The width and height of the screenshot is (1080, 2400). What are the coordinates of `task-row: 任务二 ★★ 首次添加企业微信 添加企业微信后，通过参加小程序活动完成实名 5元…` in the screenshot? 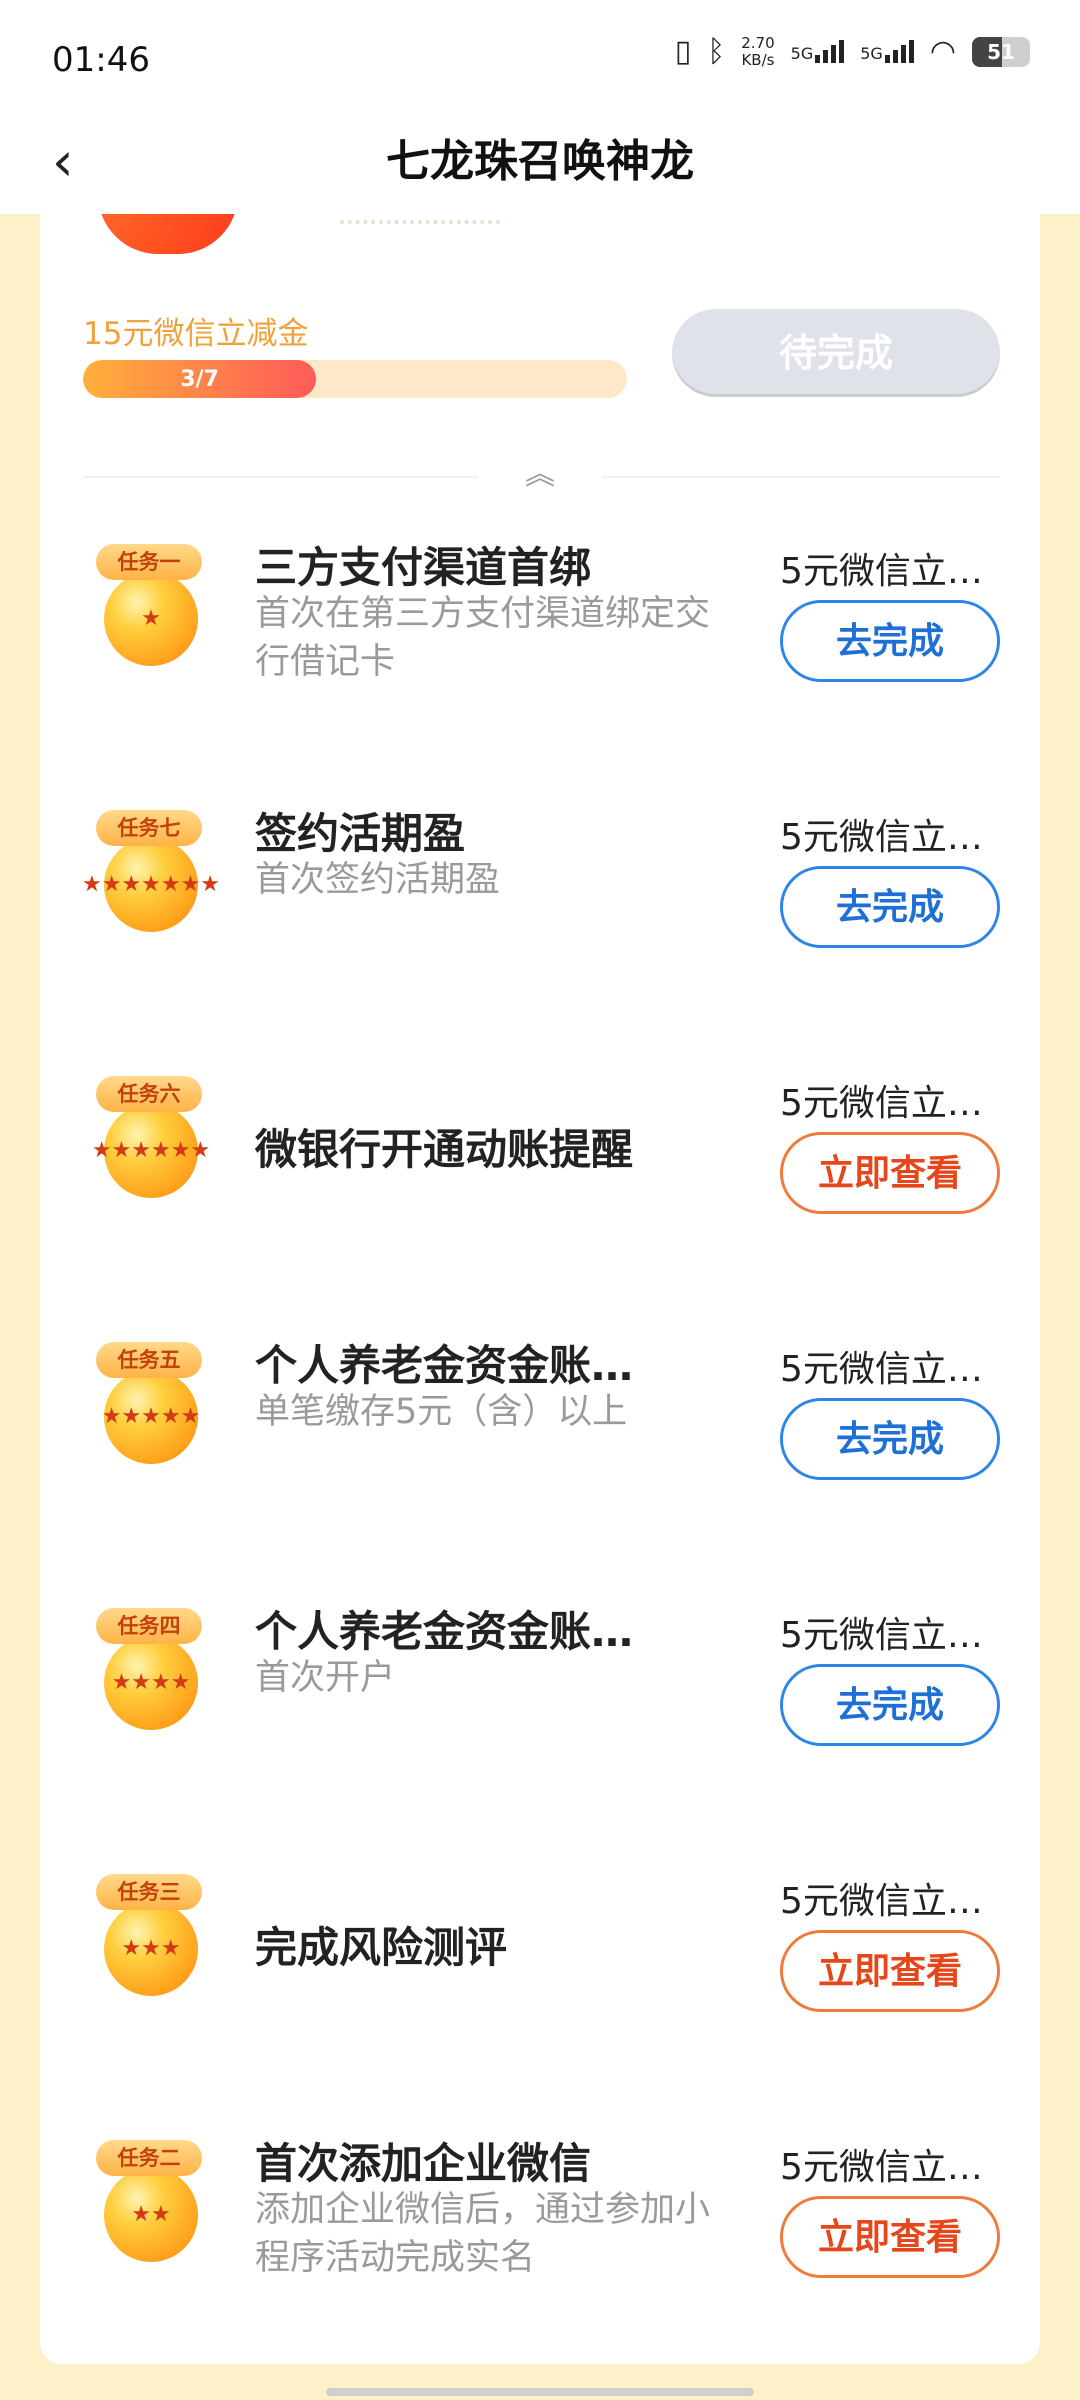 It's located at (540, 2251).